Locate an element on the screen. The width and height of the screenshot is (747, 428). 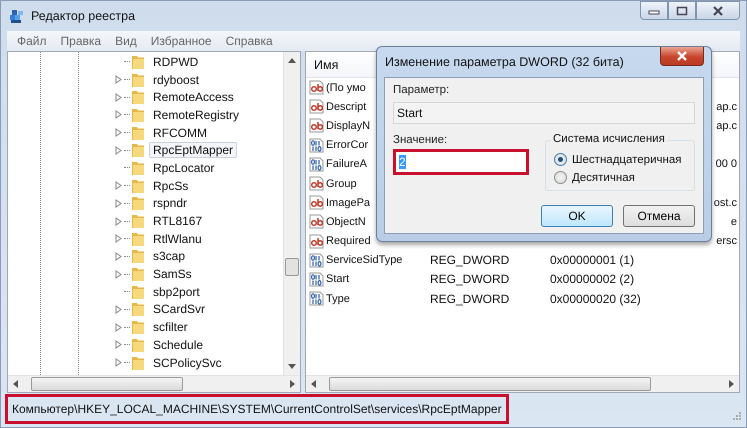
tree-item: RFCOMM is located at coordinates (180, 132).